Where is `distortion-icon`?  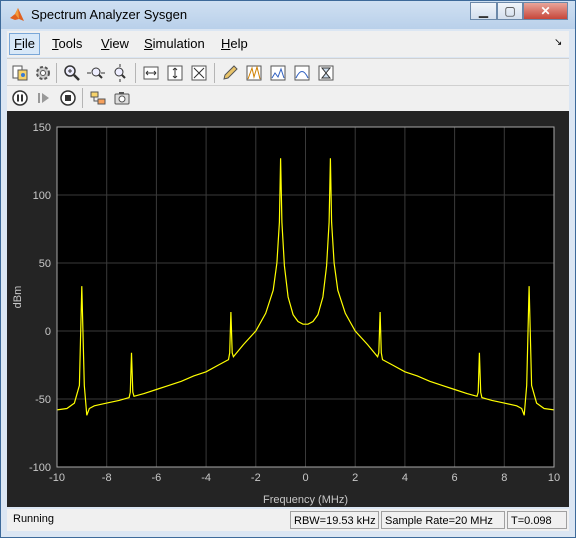 distortion-icon is located at coordinates (302, 73).